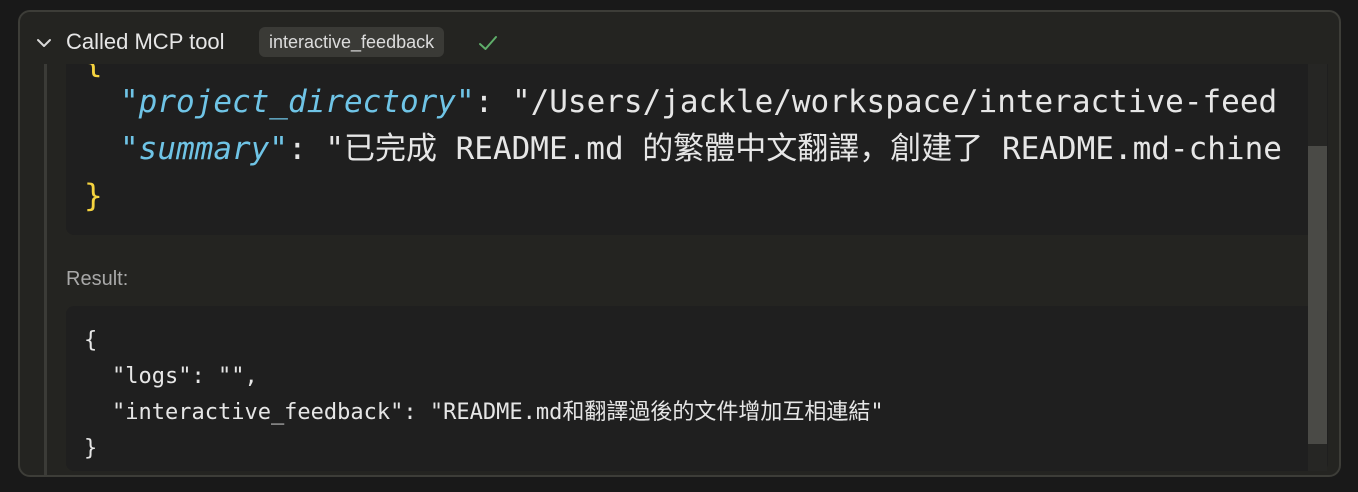 This screenshot has height=492, width=1358. What do you see at coordinates (93, 196) in the screenshot?
I see `args-close-brace: }` at bounding box center [93, 196].